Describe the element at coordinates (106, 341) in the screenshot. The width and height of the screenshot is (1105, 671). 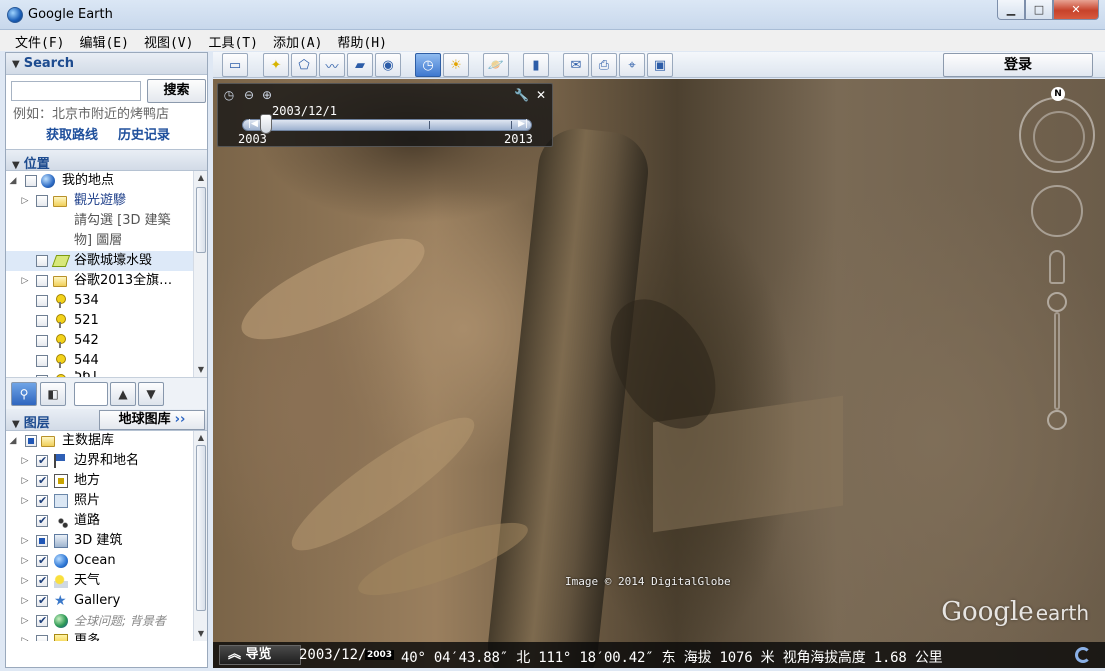
I see `tree-item-placemark: 542` at that location.